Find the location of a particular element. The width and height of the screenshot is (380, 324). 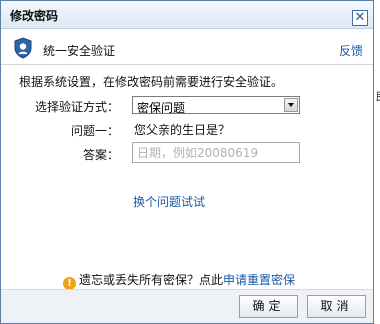

ok-button: 确定 is located at coordinates (268, 306).